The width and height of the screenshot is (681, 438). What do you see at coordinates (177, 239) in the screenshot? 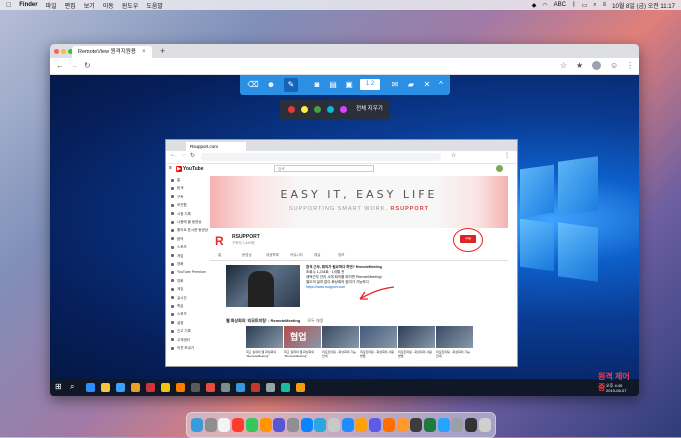
I see `sidebar-item: 음악` at bounding box center [177, 239].